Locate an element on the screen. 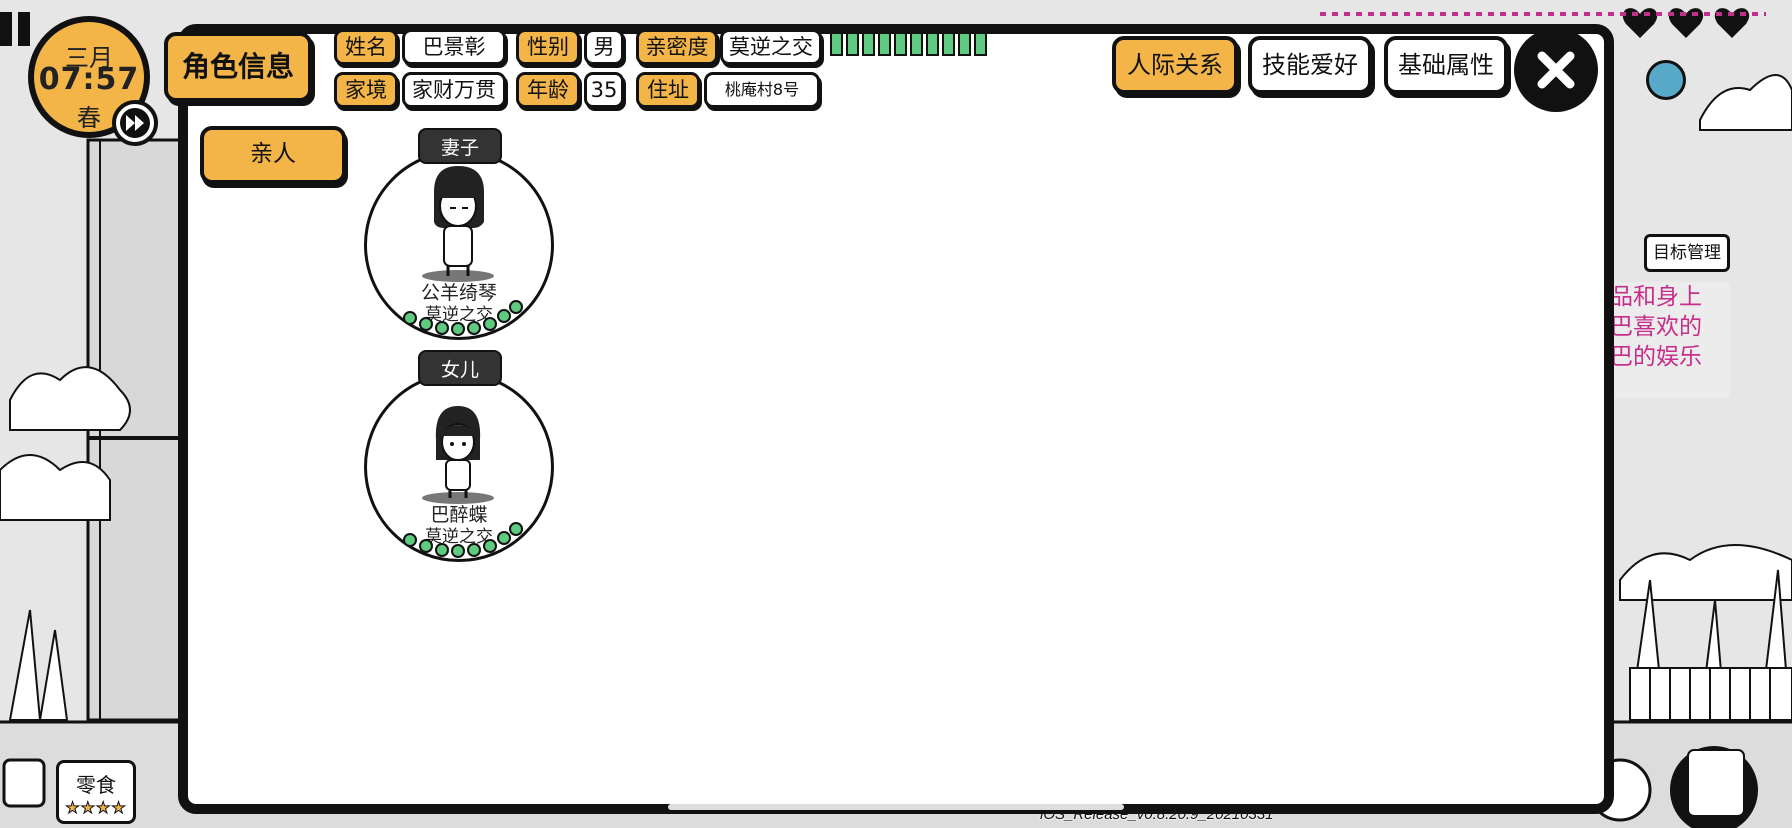  name-value: 巴景彰 is located at coordinates (454, 47).